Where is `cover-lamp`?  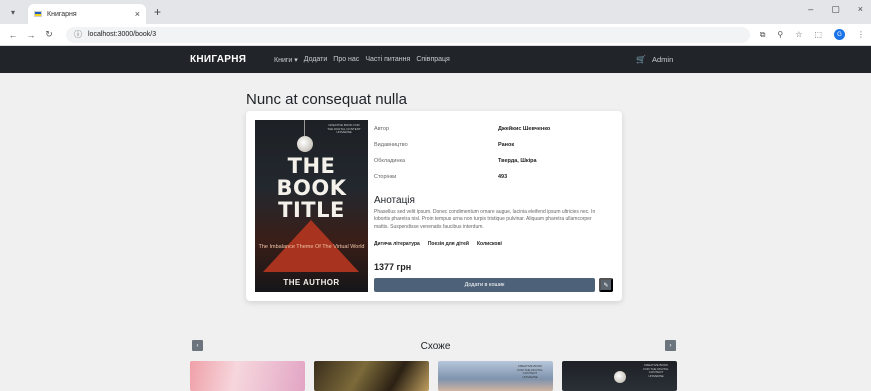 cover-lamp is located at coordinates (305, 144).